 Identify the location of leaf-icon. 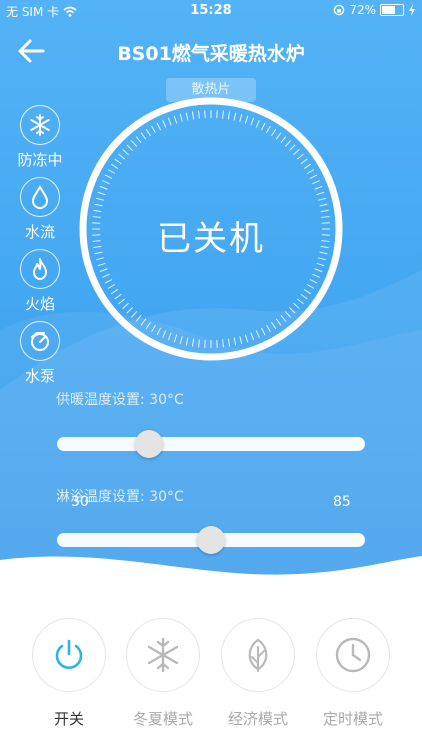
(258, 655).